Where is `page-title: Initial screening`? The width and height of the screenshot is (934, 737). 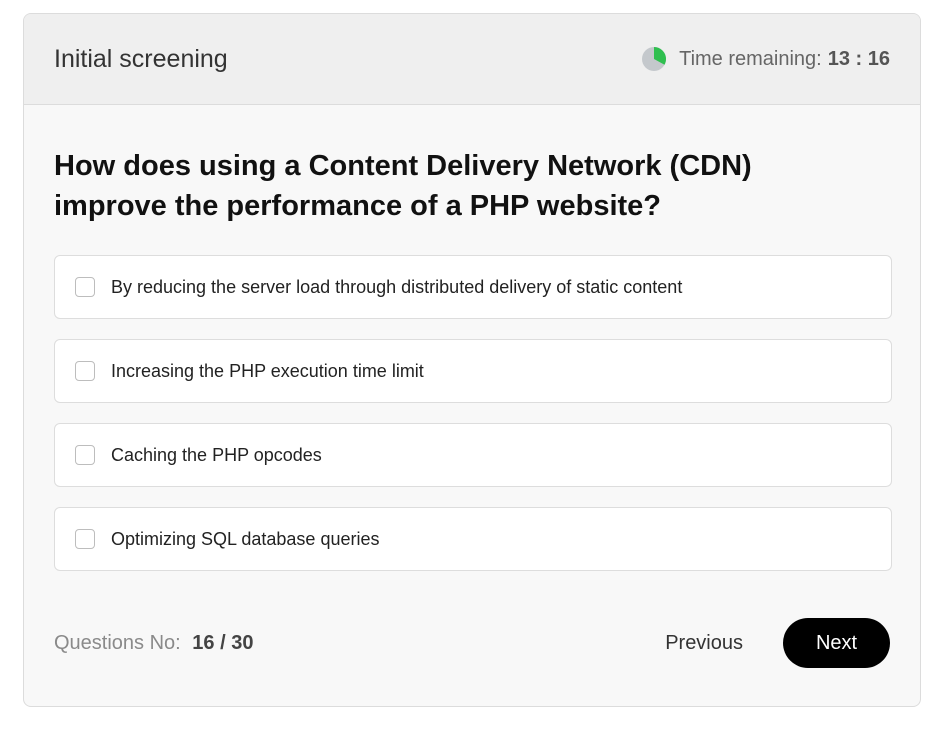 page-title: Initial screening is located at coordinates (141, 58).